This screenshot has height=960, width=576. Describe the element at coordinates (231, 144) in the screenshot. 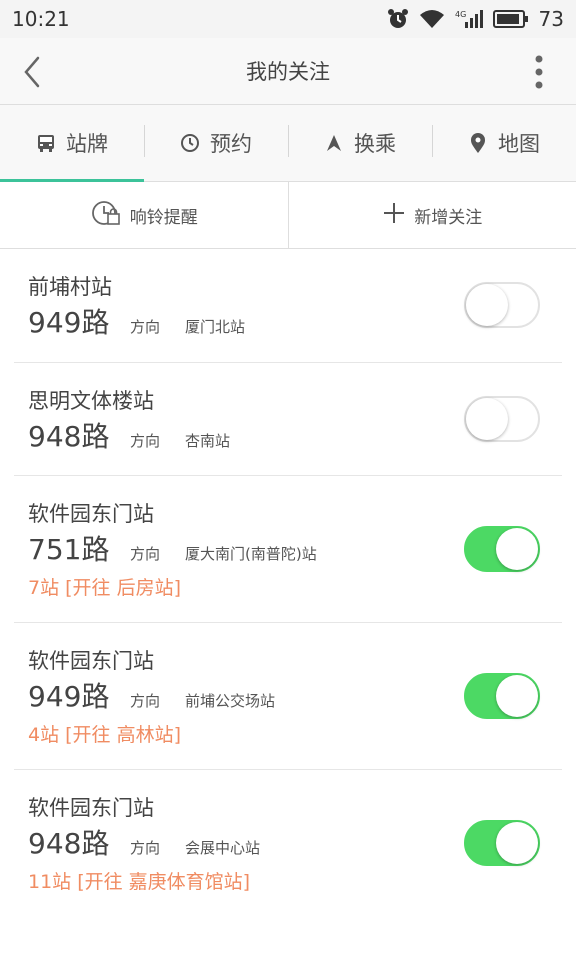

I see `tab-label: 预约` at that location.